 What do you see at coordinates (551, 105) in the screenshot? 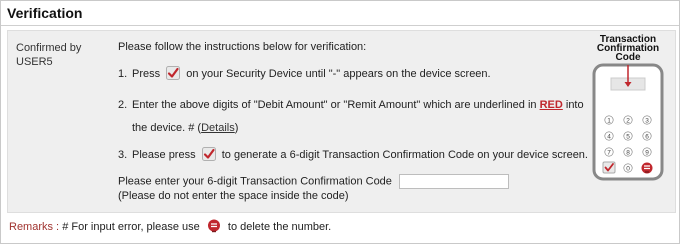
I see `red-keyword: RED` at bounding box center [551, 105].